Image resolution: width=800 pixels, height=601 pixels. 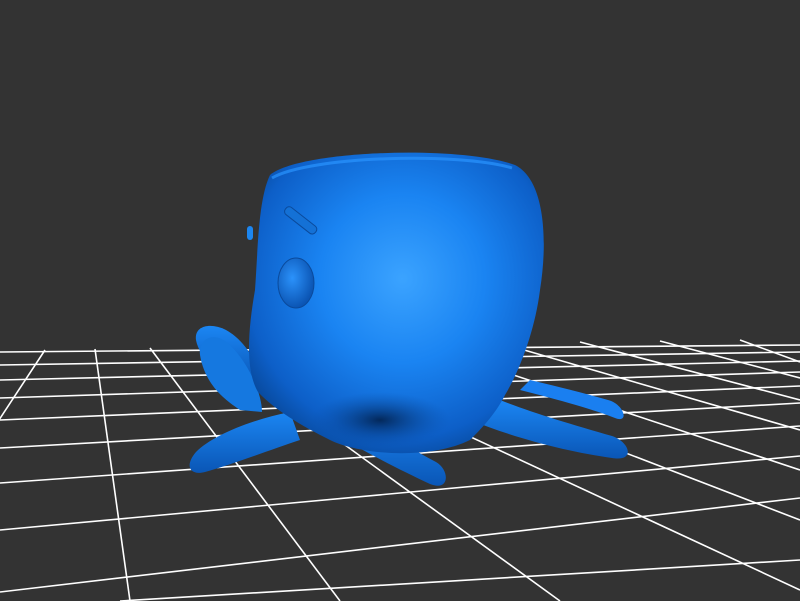 What do you see at coordinates (296, 283) in the screenshot?
I see `eye-bump` at bounding box center [296, 283].